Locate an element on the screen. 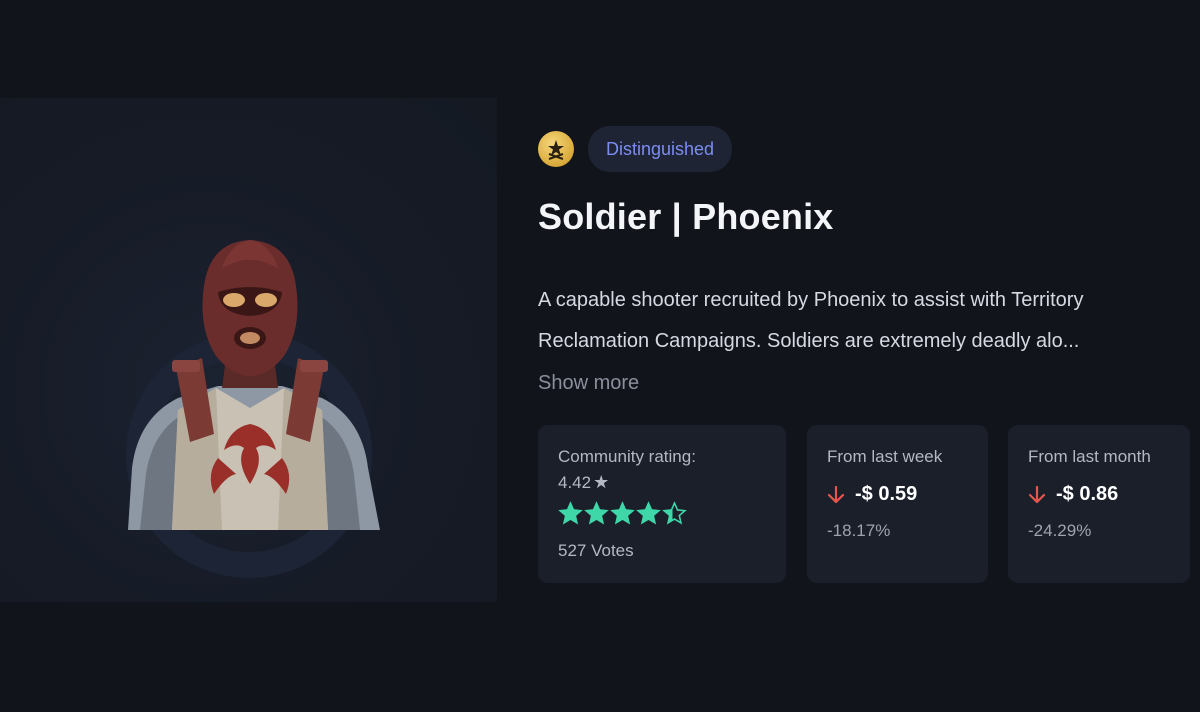 The height and width of the screenshot is (712, 1200). rating-stars is located at coordinates (623, 513).